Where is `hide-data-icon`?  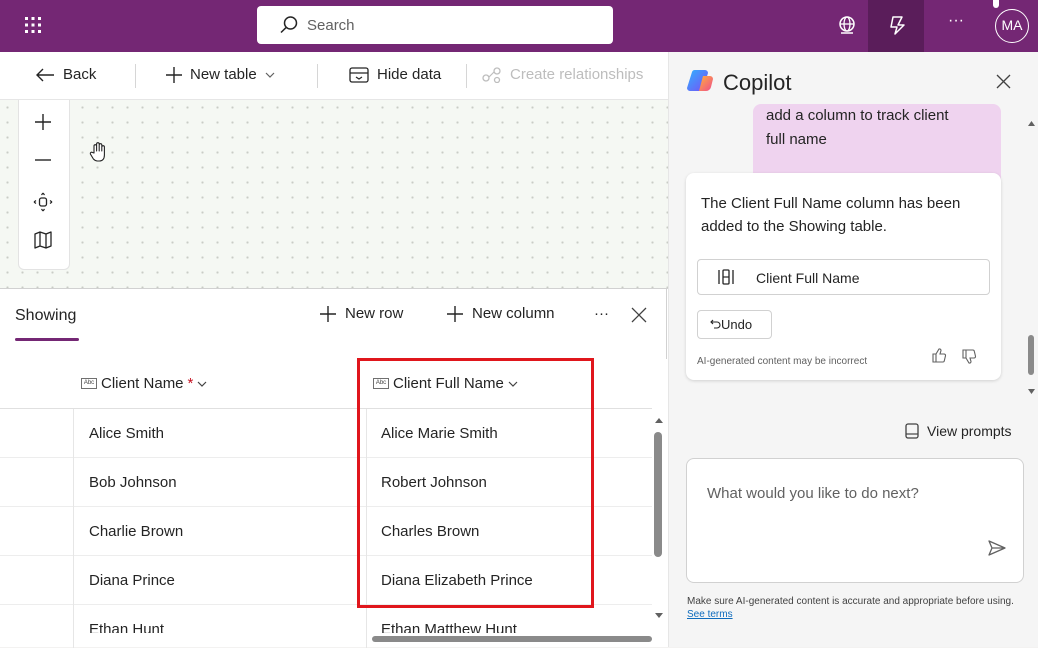 hide-data-icon is located at coordinates (359, 74).